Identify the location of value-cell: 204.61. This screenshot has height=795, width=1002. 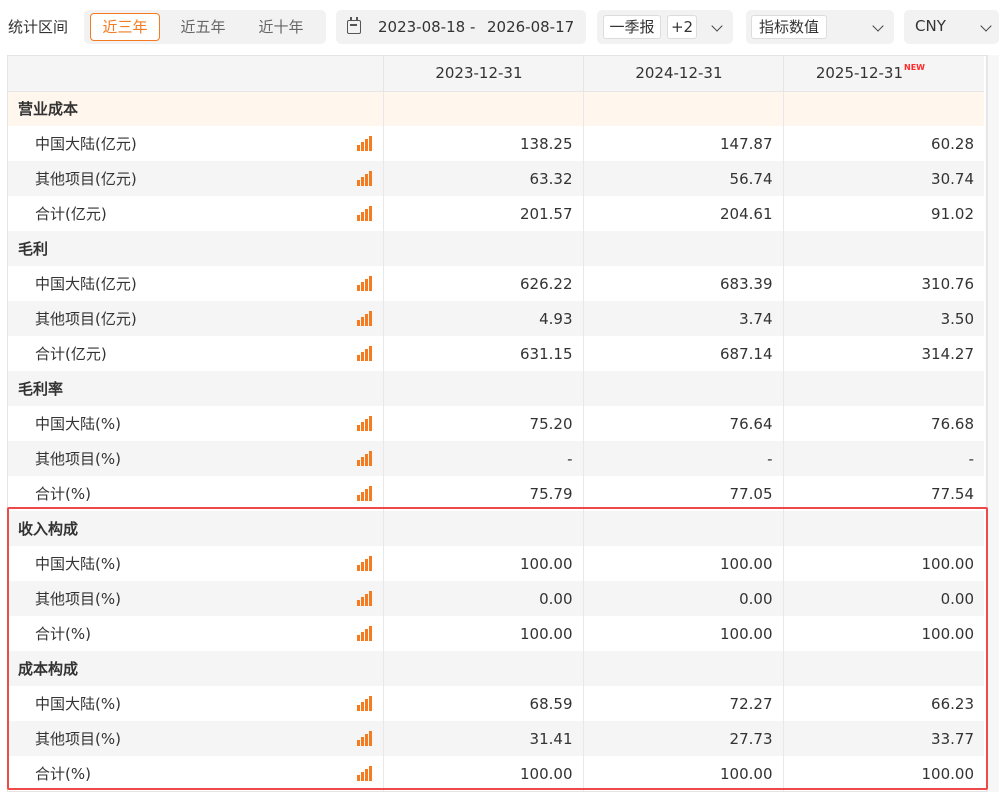
(683, 213).